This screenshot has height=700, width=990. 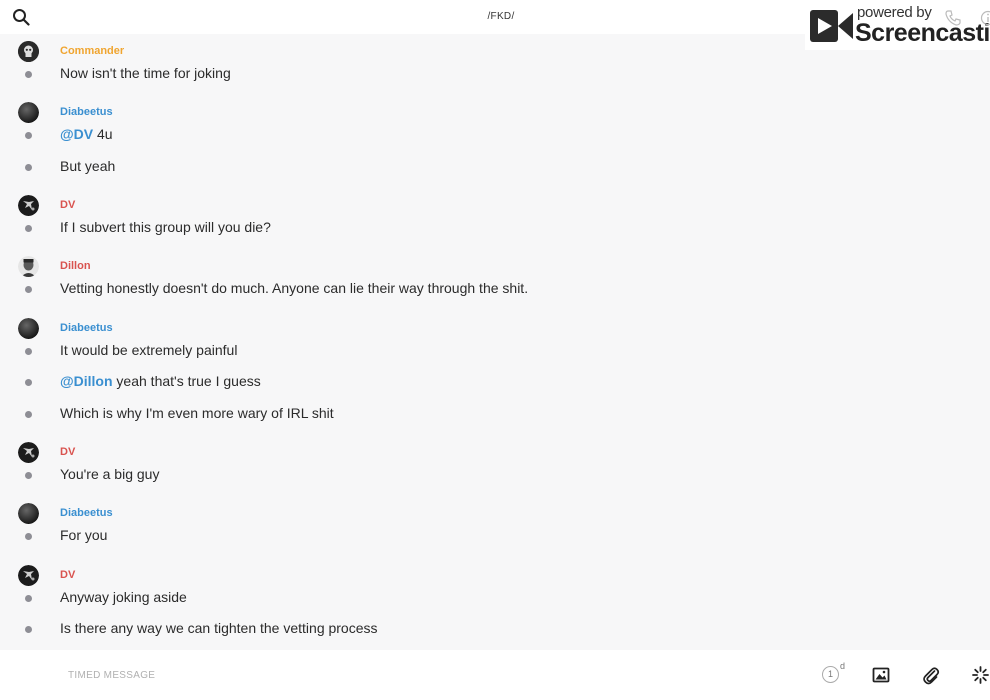 What do you see at coordinates (110, 474) in the screenshot?
I see `message-text: You're a big guy` at bounding box center [110, 474].